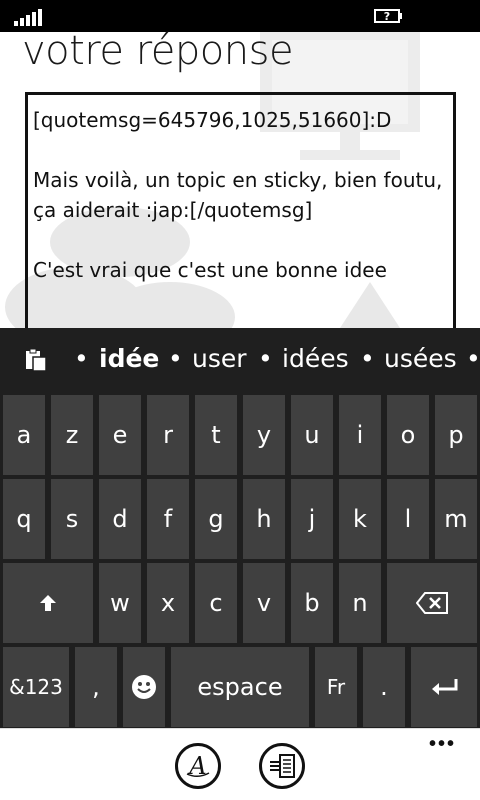 This screenshot has height=800, width=480. Describe the element at coordinates (219, 358) in the screenshot. I see `suggestion-item: user` at that location.